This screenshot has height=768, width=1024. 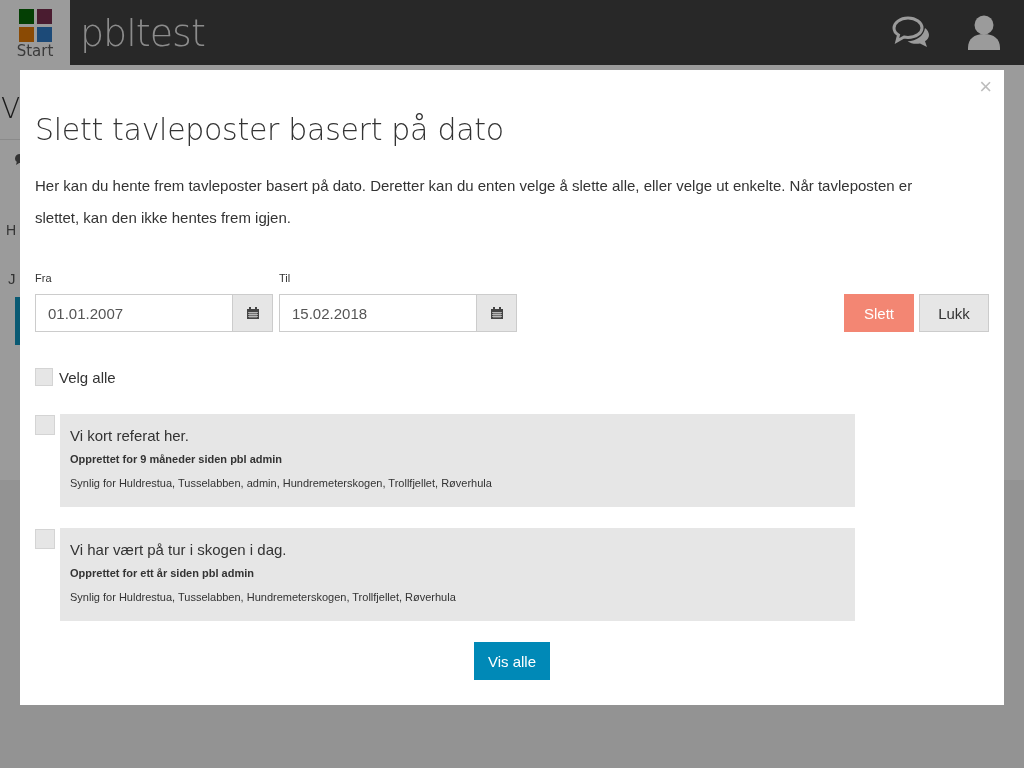 What do you see at coordinates (12, 278) in the screenshot?
I see `page-text: J` at bounding box center [12, 278].